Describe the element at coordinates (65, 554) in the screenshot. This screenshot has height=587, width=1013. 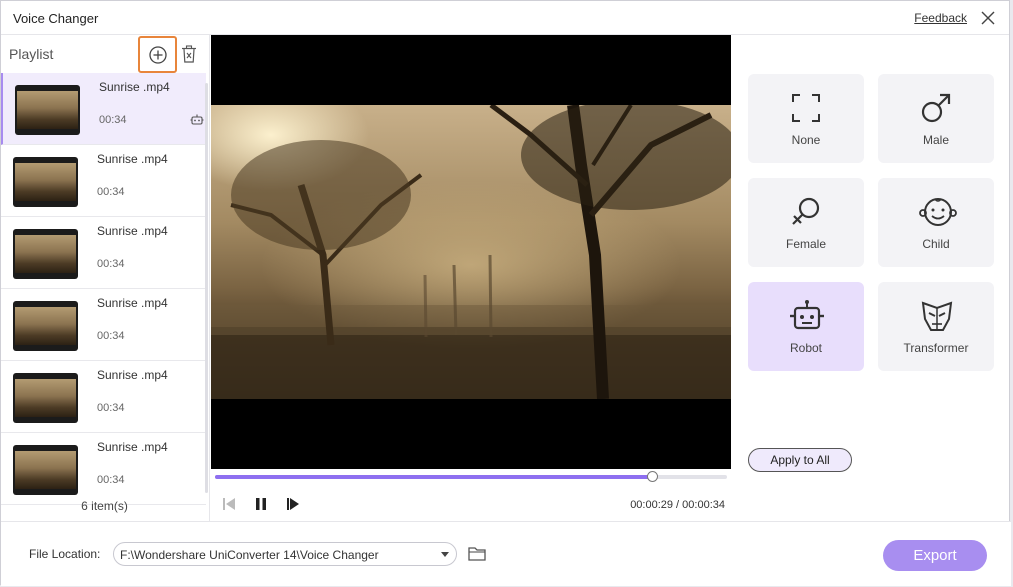
I see `file-location-label: File Location:` at that location.